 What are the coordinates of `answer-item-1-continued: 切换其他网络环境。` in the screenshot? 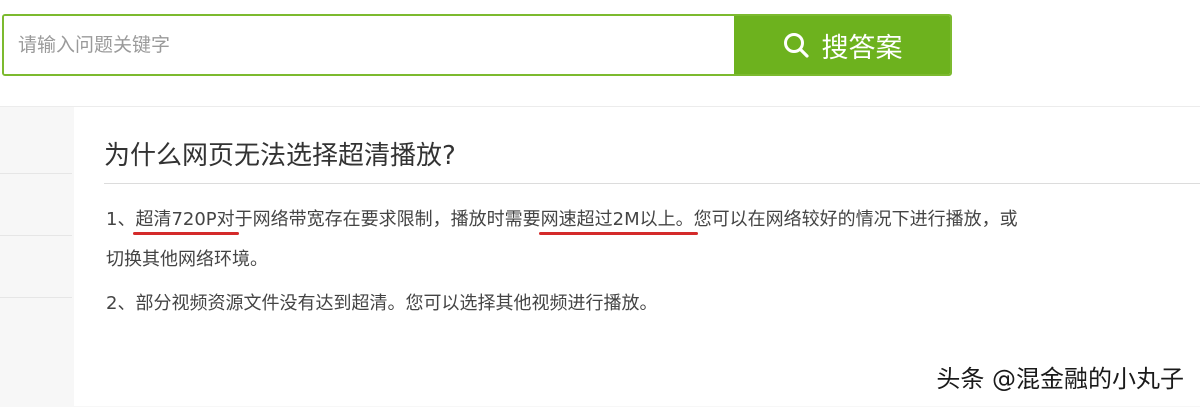 It's located at (187, 259).